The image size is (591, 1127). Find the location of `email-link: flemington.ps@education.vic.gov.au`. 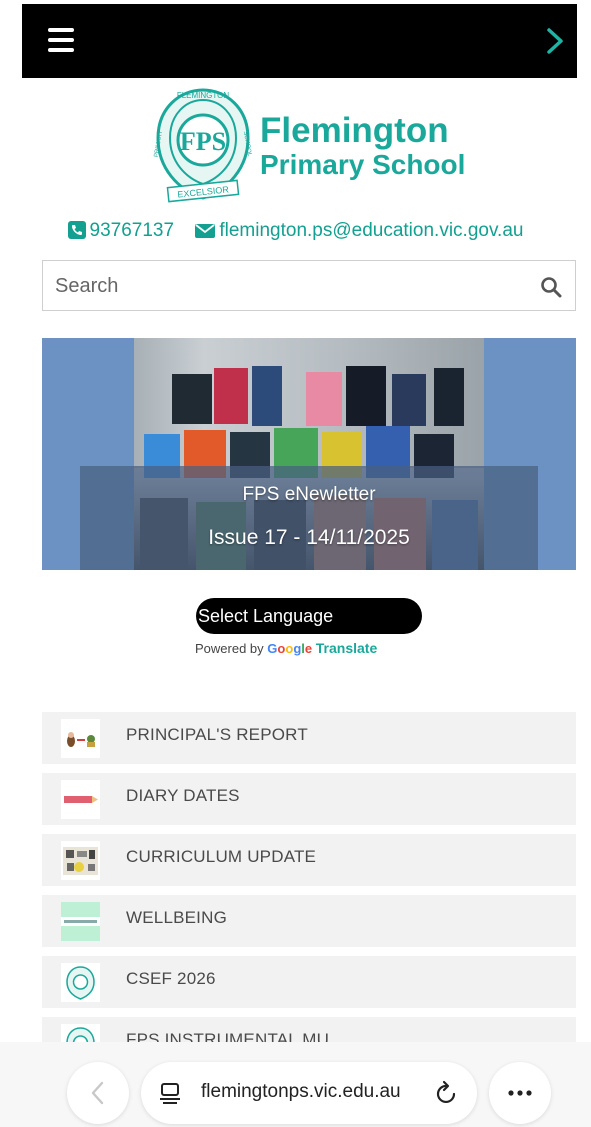

email-link: flemington.ps@education.vic.gov.au is located at coordinates (359, 231).